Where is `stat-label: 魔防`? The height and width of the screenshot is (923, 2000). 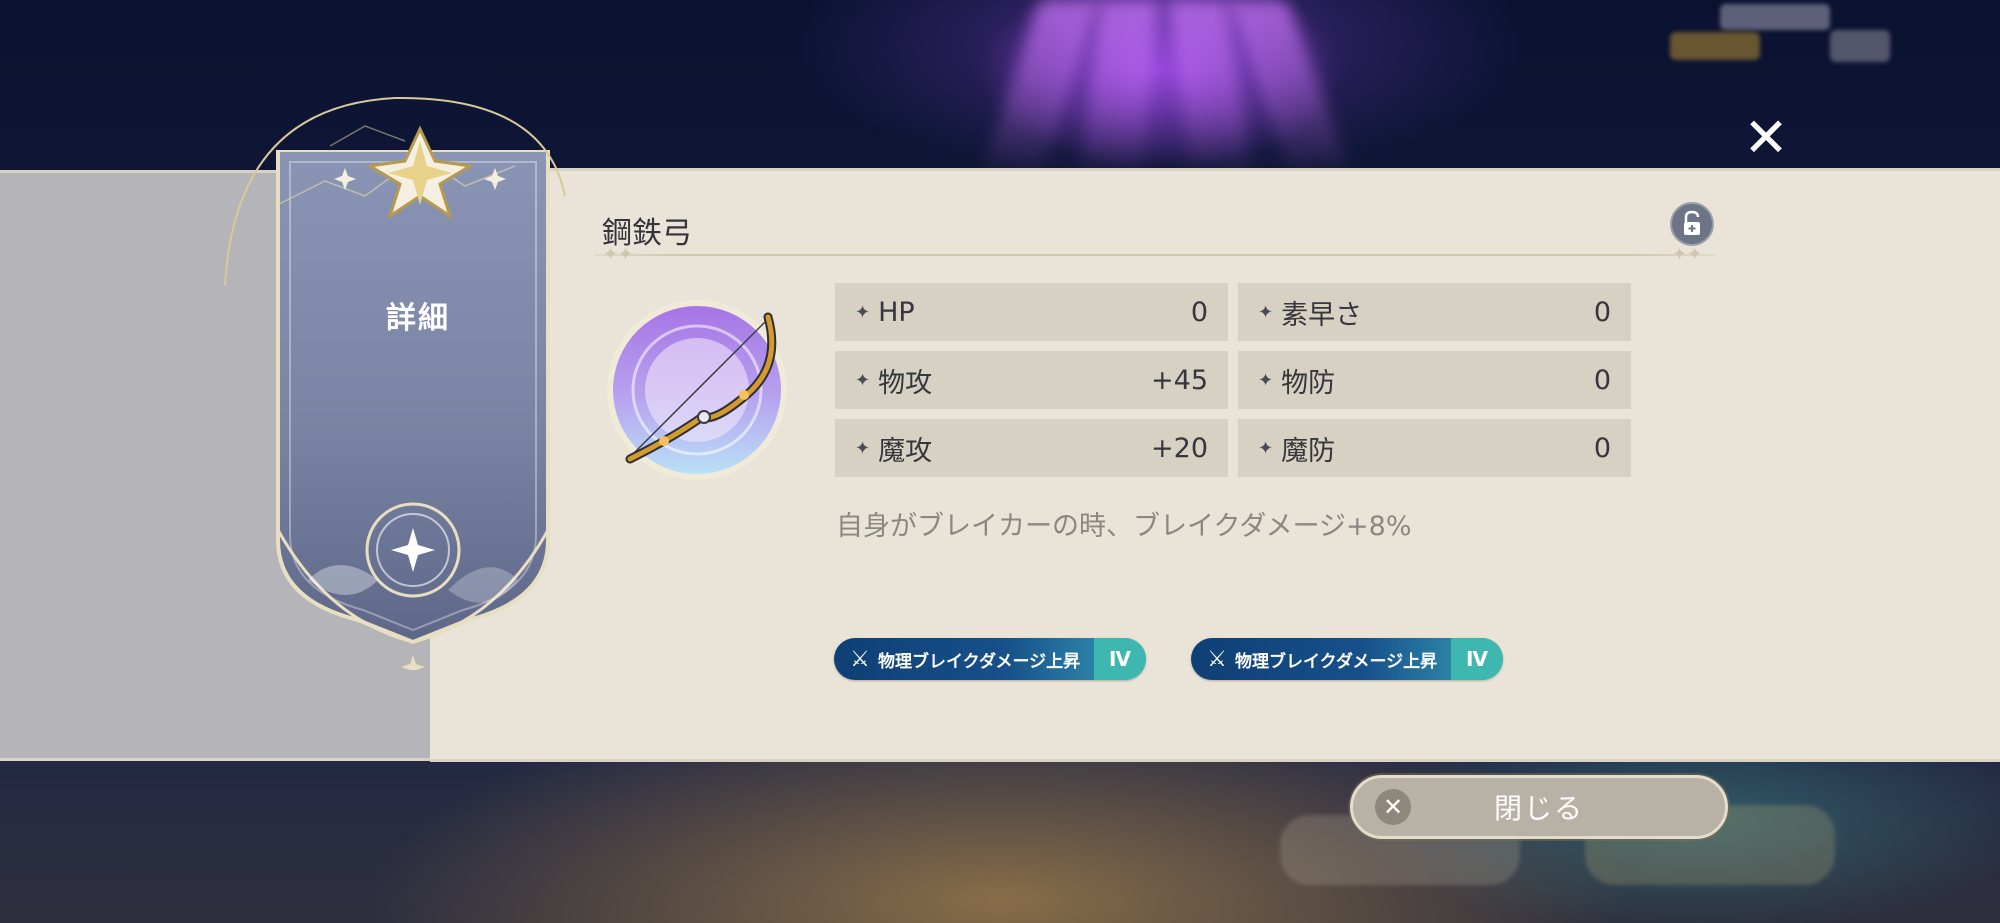
stat-label: 魔防 is located at coordinates (1308, 451).